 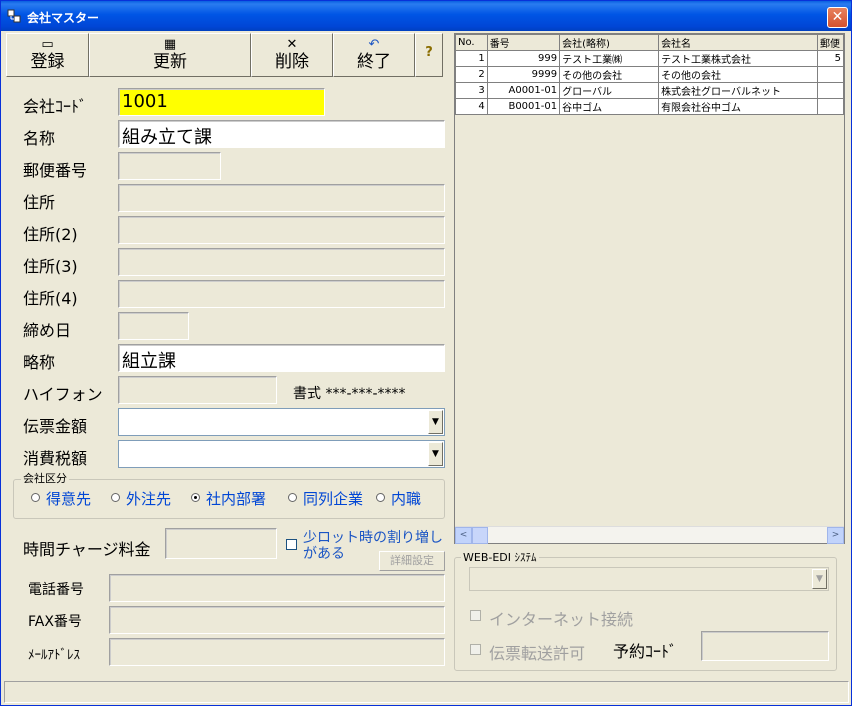 I want to click on table-row: 2 9999 その他の会社 その他の会社, so click(x=649, y=74).